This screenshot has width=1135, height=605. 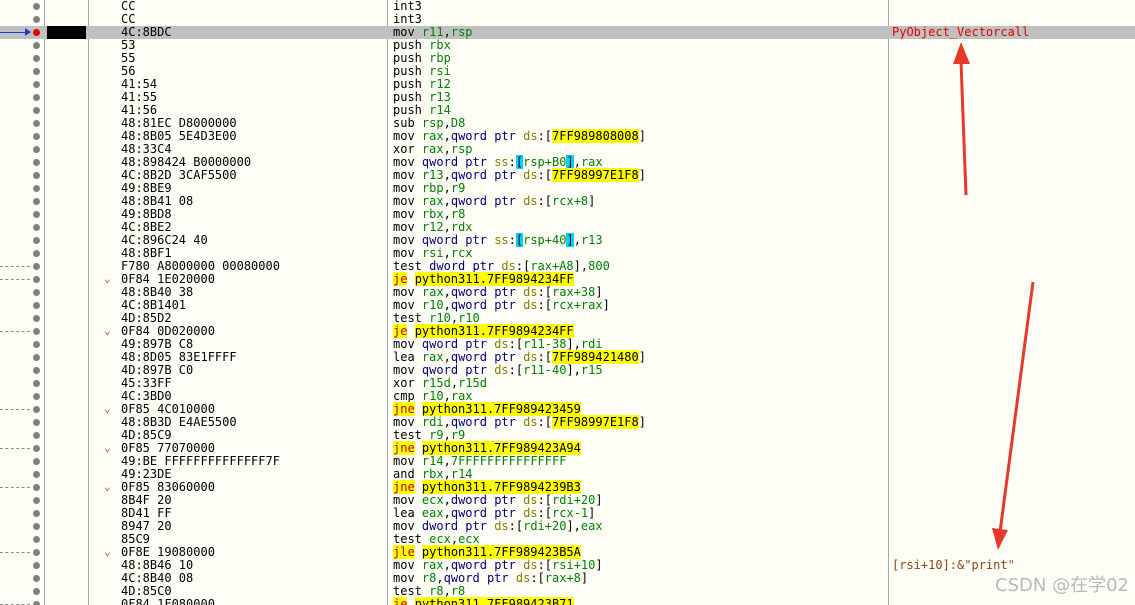 What do you see at coordinates (501, 552) in the screenshot?
I see `jump-target: python311.7FF989423B5A` at bounding box center [501, 552].